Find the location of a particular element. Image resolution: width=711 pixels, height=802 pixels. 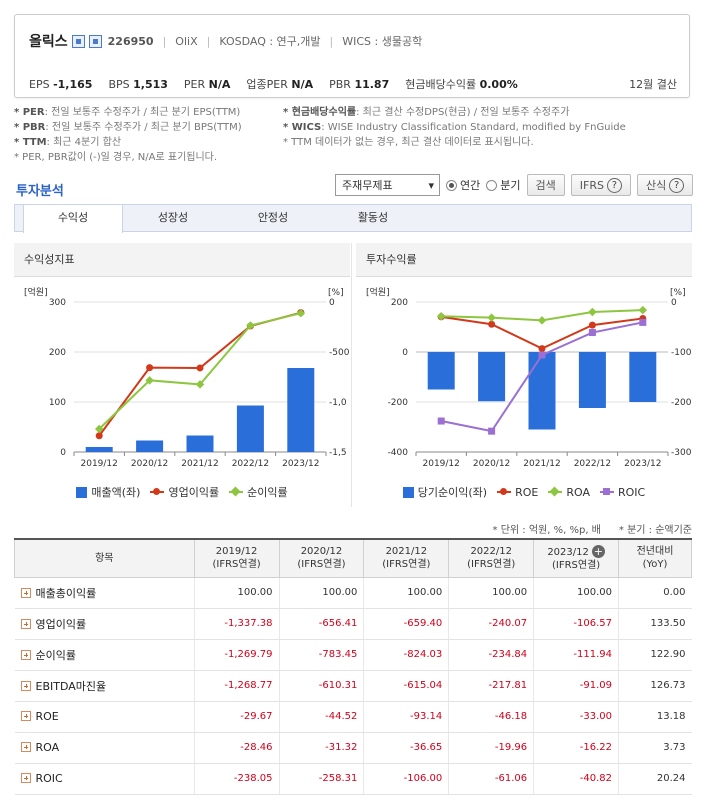

panel-divider is located at coordinates (351, 375).